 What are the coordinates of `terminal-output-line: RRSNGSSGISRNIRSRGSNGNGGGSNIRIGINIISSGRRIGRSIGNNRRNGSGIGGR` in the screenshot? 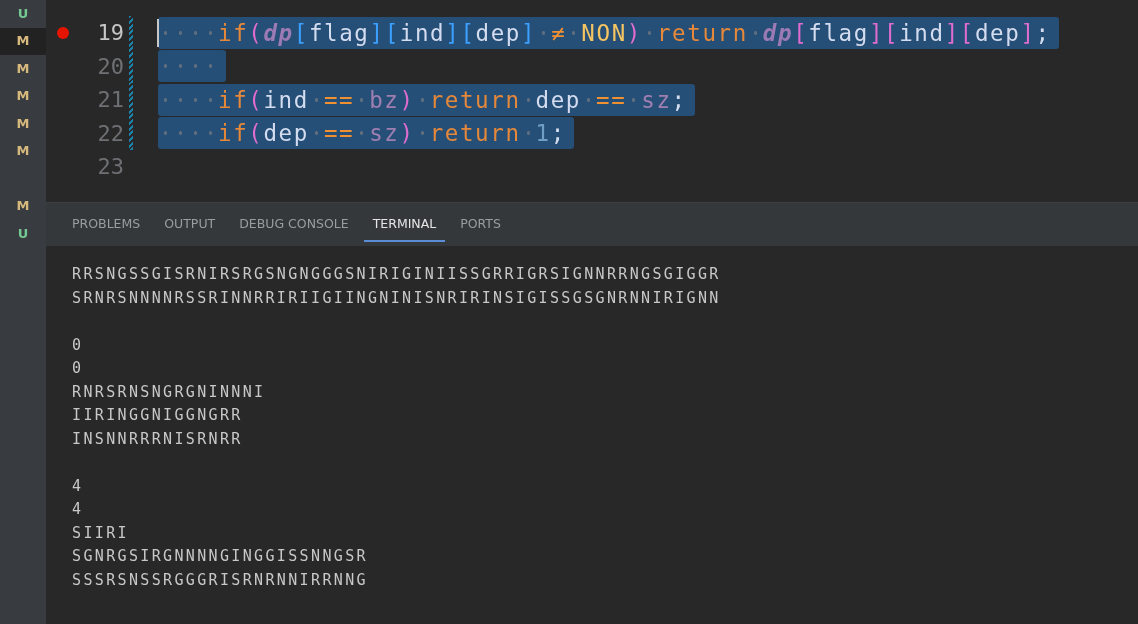 It's located at (396, 274).